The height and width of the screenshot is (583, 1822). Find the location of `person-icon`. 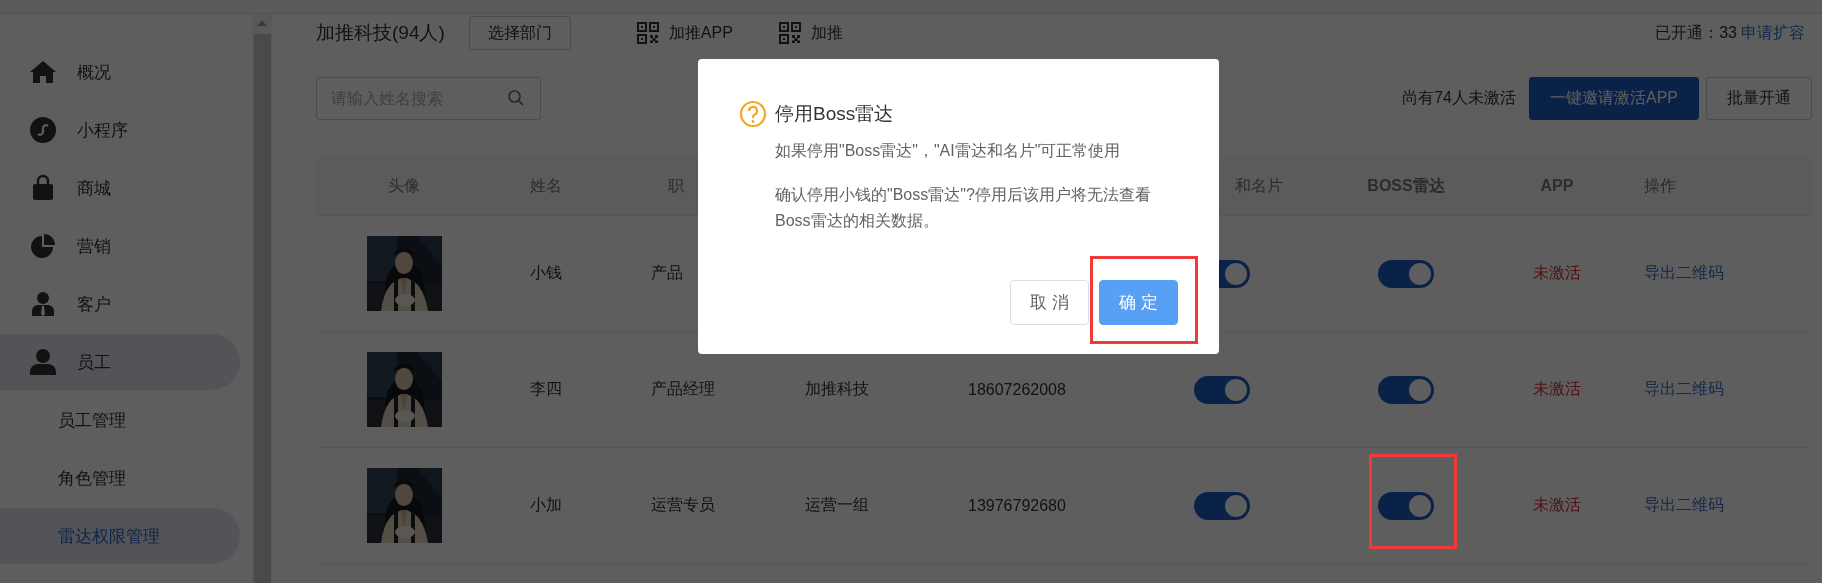

person-icon is located at coordinates (43, 362).